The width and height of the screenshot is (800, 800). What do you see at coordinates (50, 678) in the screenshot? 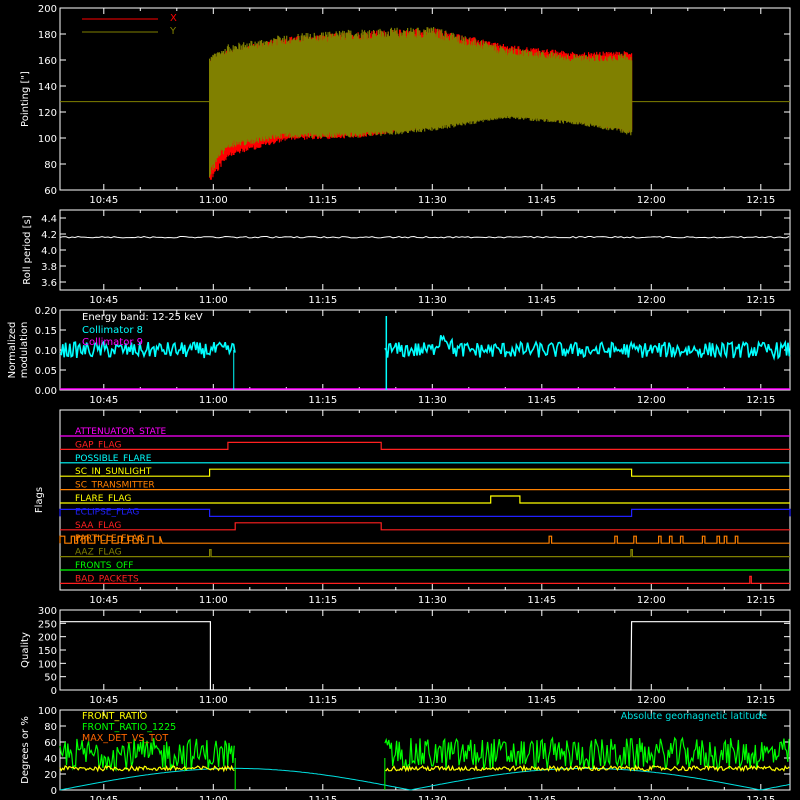
I see `quality-ytick-label: 50` at bounding box center [50, 678].